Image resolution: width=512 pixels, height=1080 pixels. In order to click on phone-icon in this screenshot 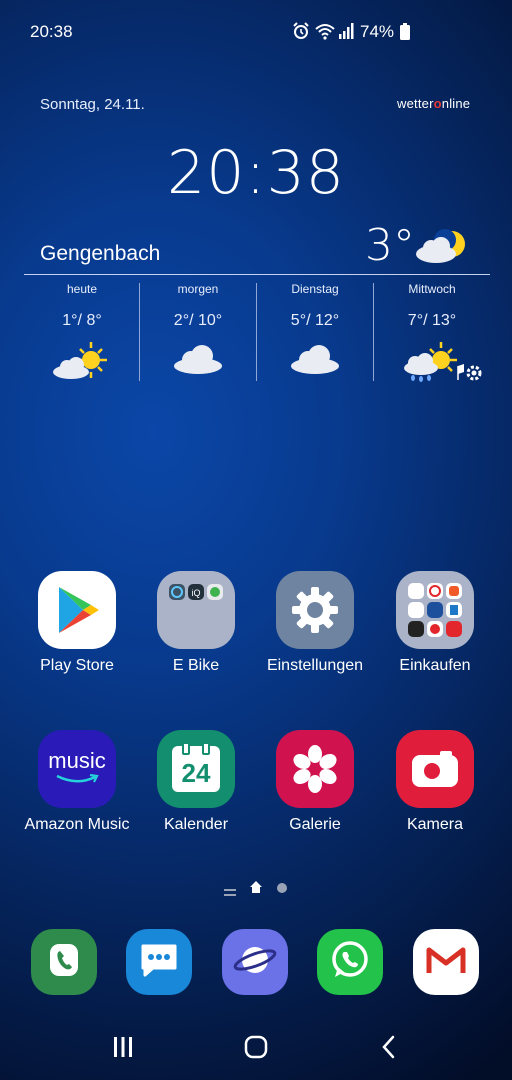, I will do `click(64, 962)`.